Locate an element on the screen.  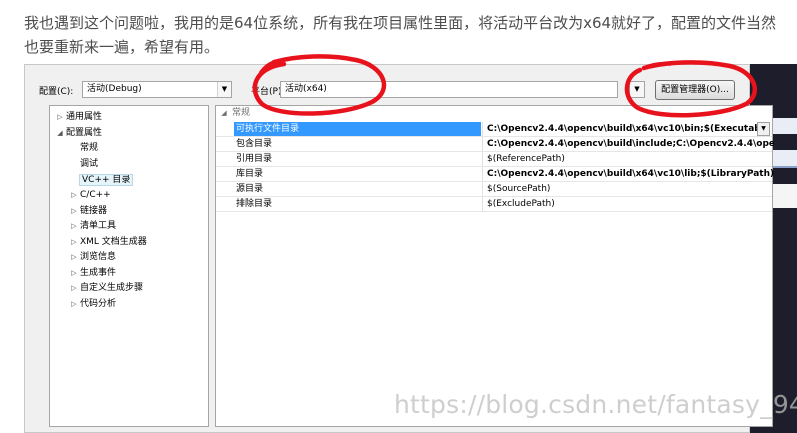
property-value: $(ExcludePath) is located at coordinates (628, 204).